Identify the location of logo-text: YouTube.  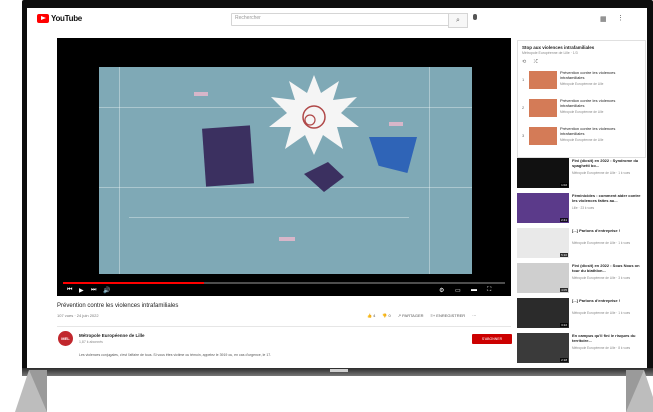
(66, 18).